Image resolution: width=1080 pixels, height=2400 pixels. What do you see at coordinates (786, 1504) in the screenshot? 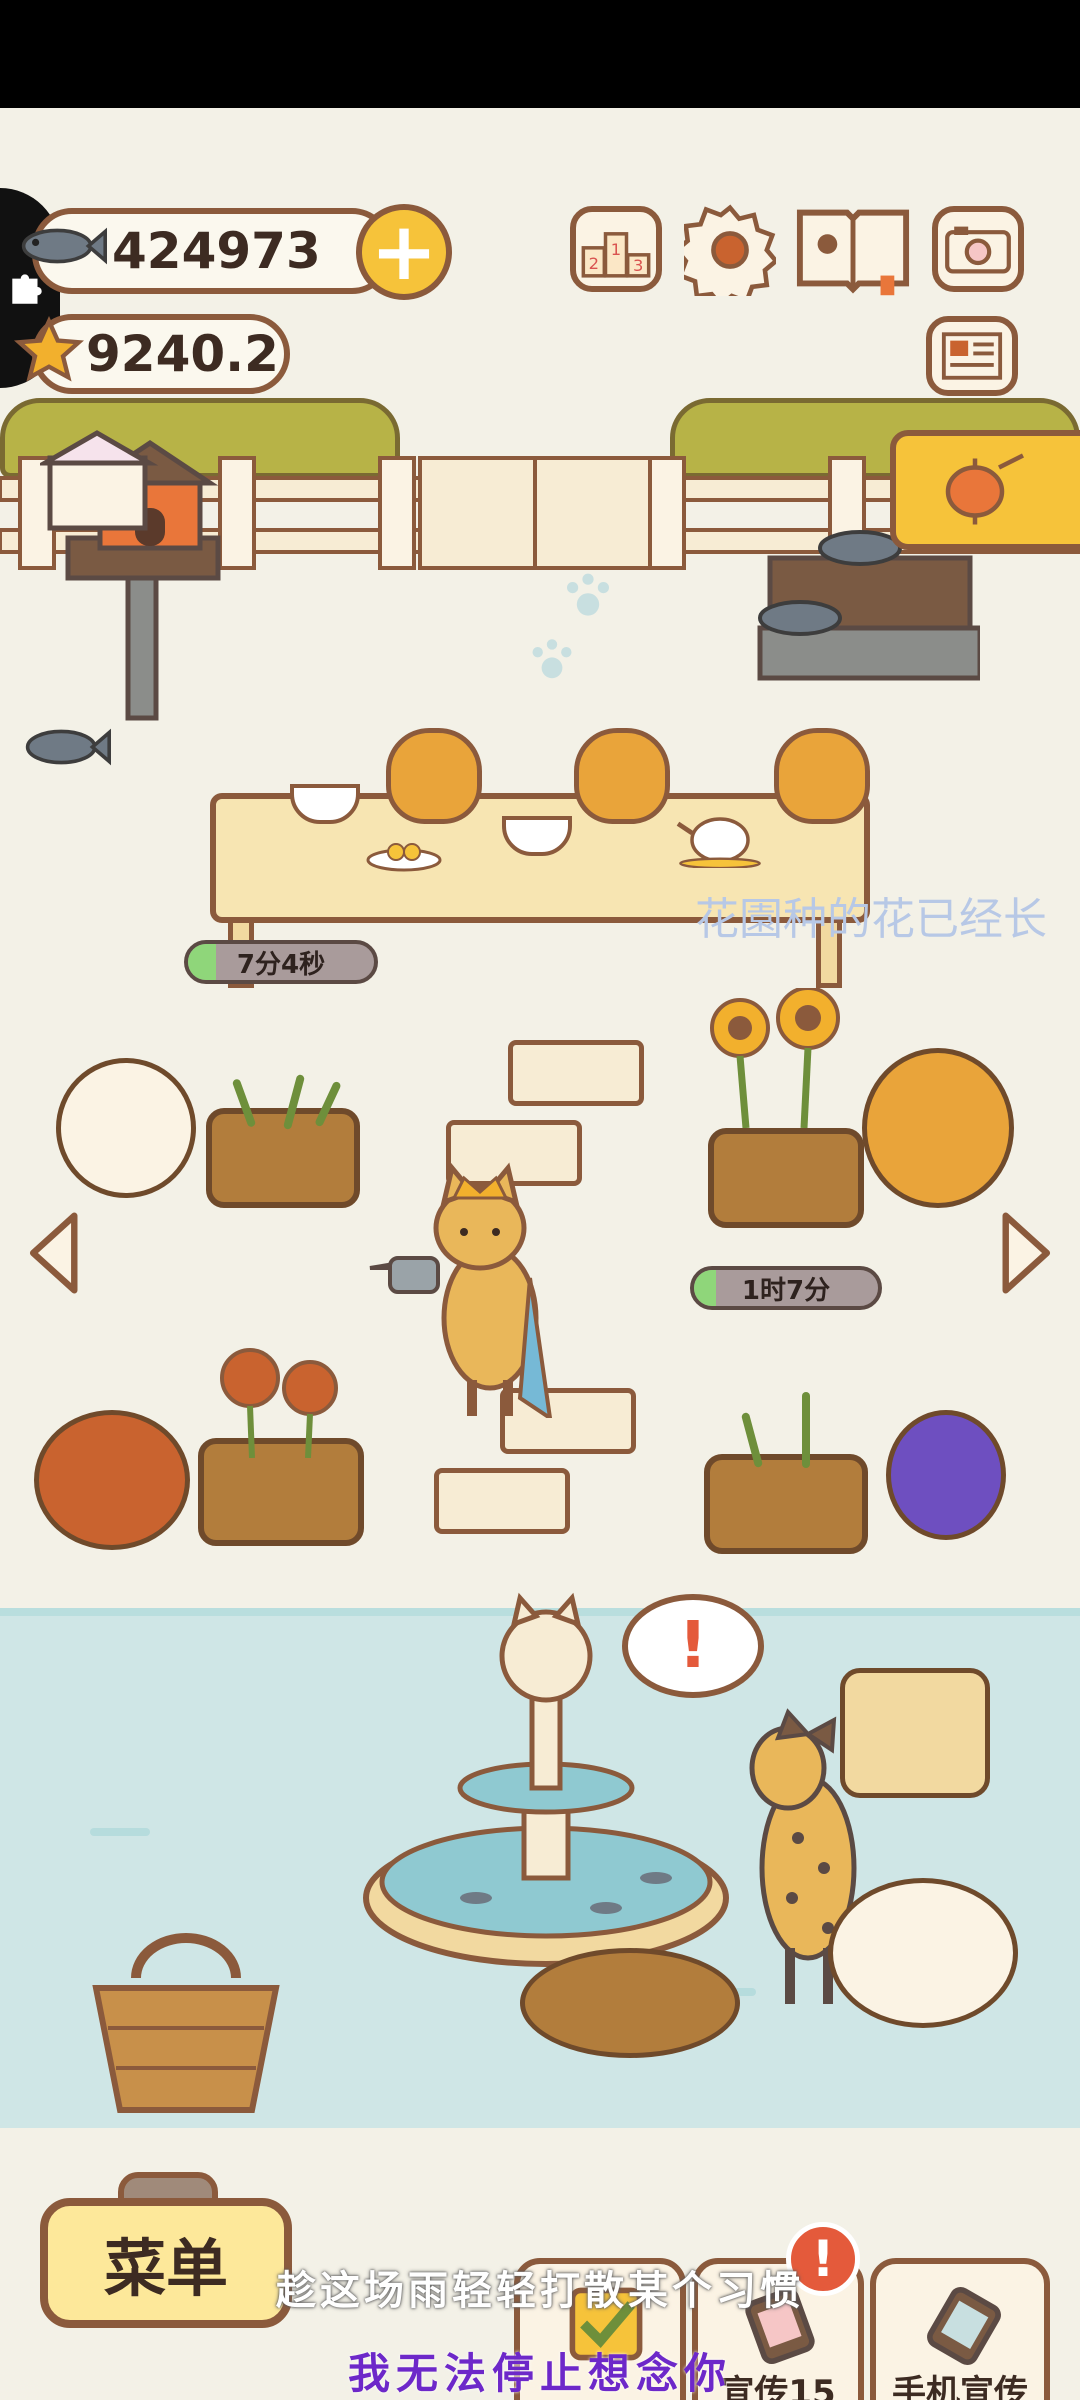
I see `garden-plot-seedlings` at bounding box center [786, 1504].